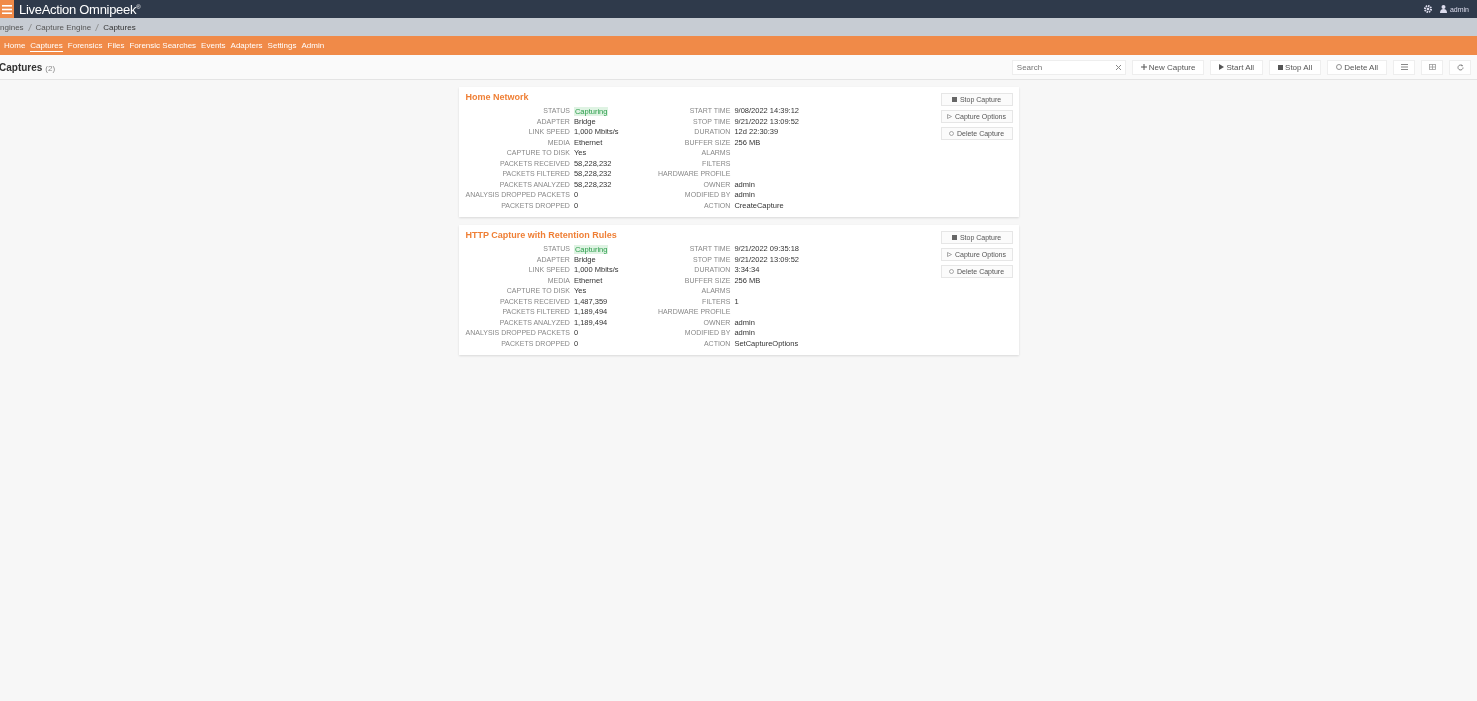 The image size is (1477, 701). Describe the element at coordinates (703, 235) in the screenshot. I see `capture-name: HTTP Capture with Retention Rules` at that location.